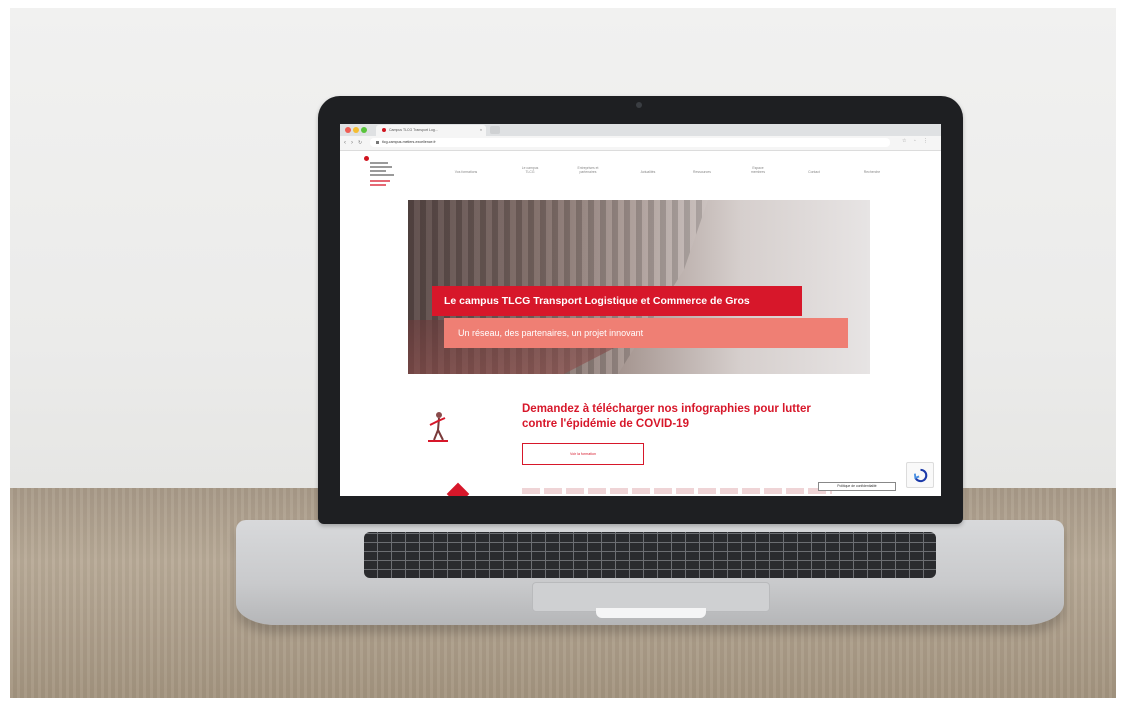  What do you see at coordinates (481, 130) in the screenshot?
I see `tab-close-icon: ×` at bounding box center [481, 130].